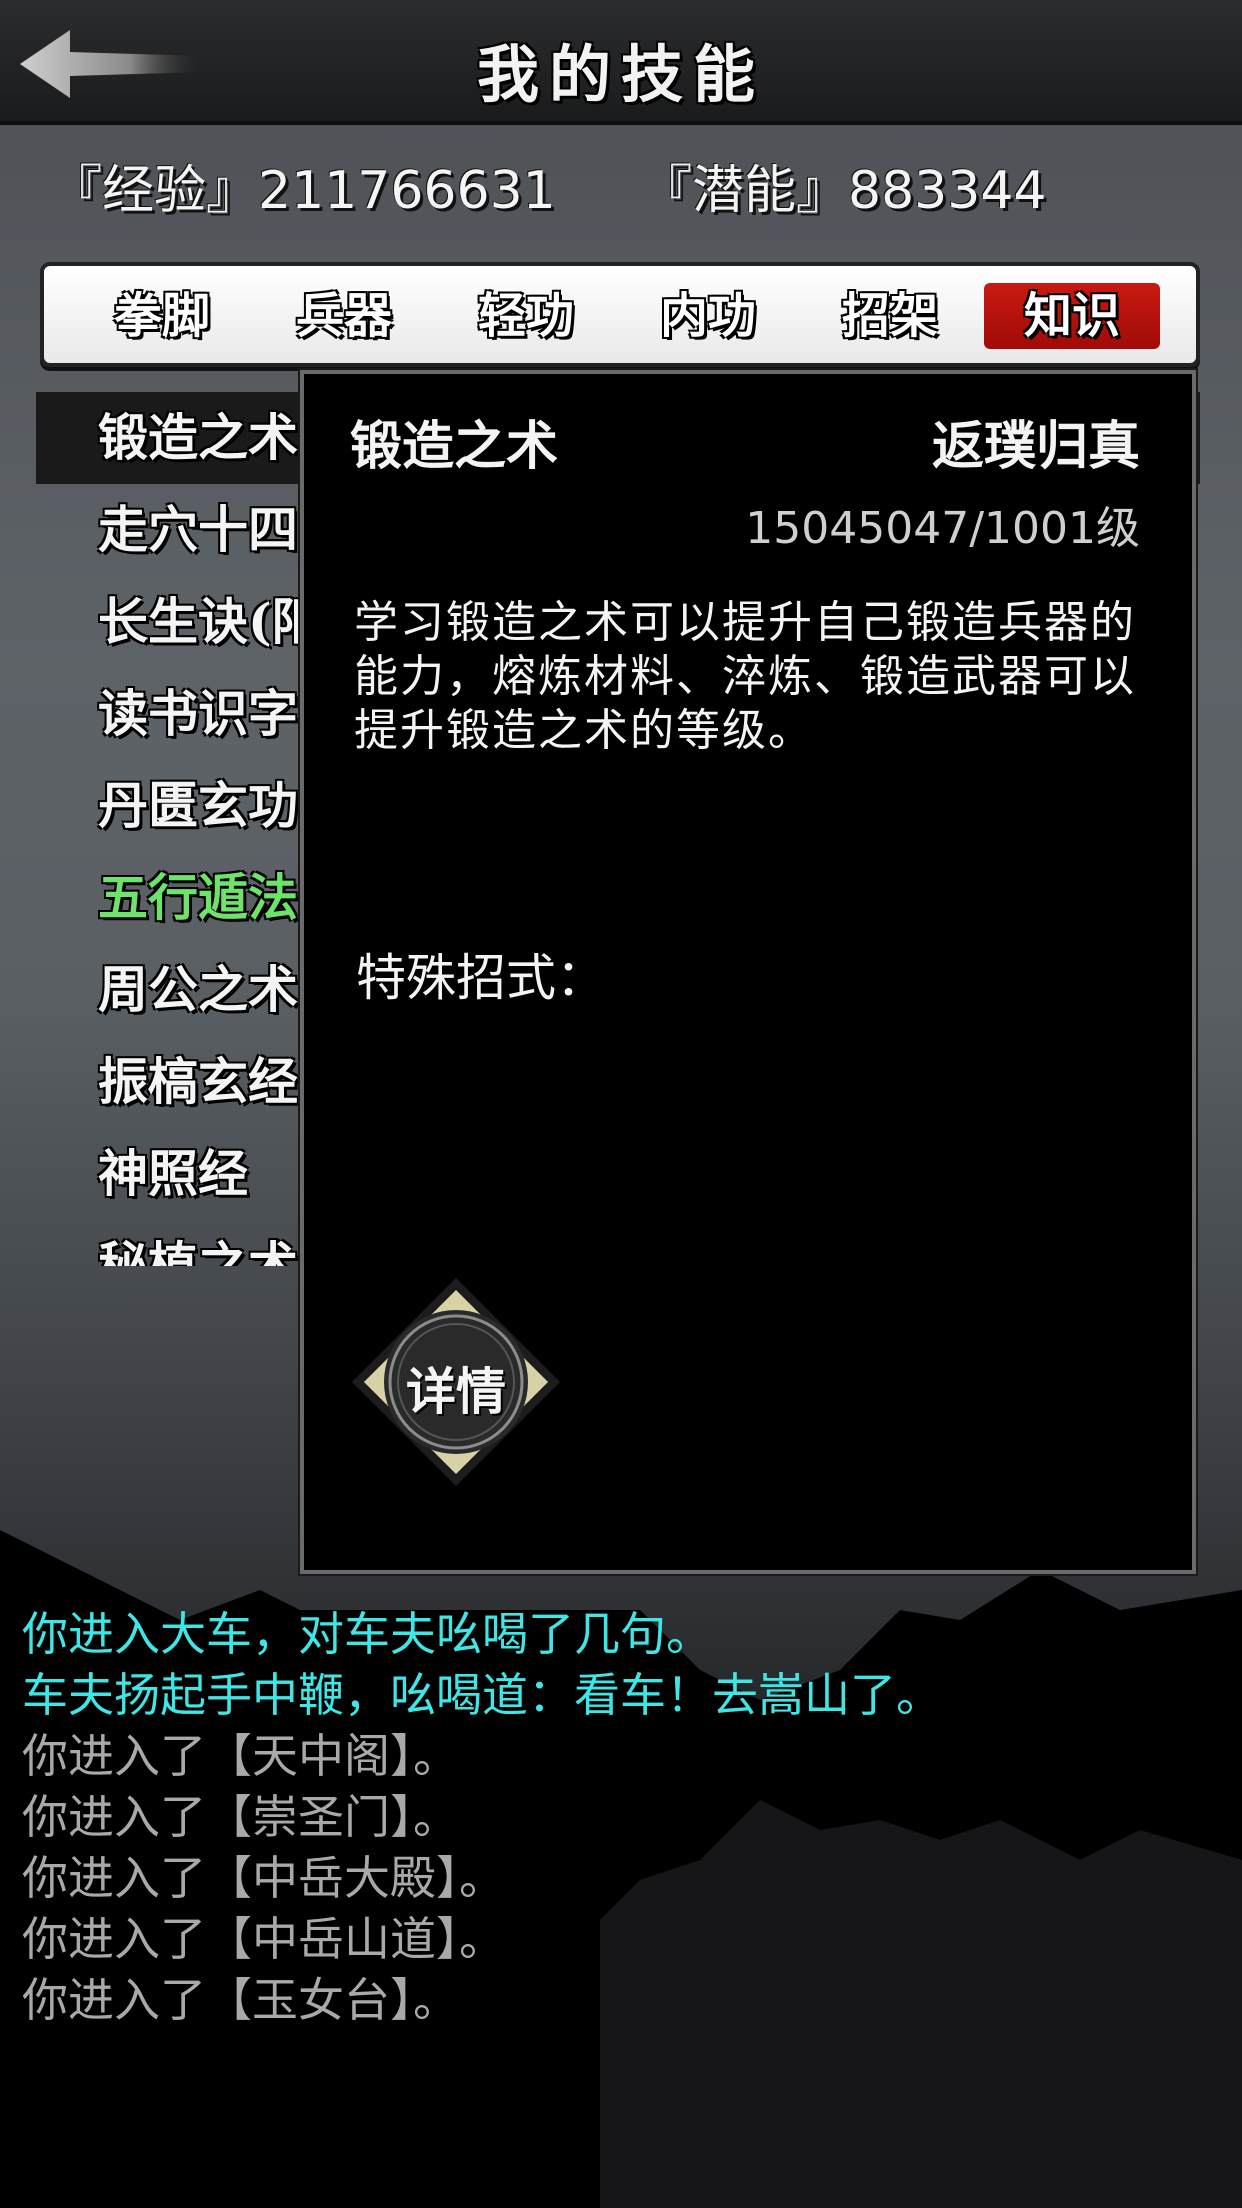 The image size is (1242, 2208). What do you see at coordinates (843, 191) in the screenshot?
I see `potential-stat: 『潜能』883344` at bounding box center [843, 191].